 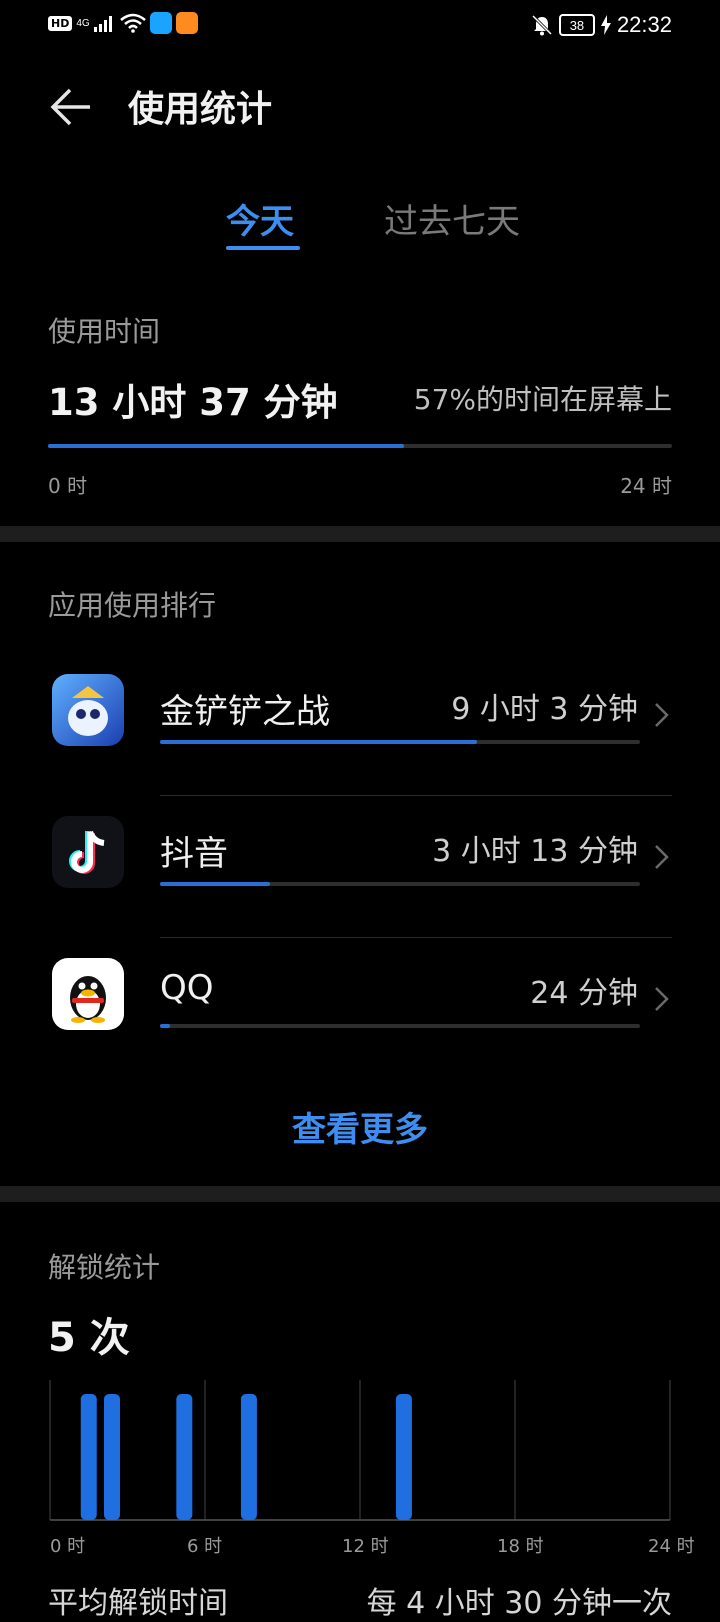 What do you see at coordinates (520, 1546) in the screenshot?
I see `chart-tick-label: 18 时` at bounding box center [520, 1546].